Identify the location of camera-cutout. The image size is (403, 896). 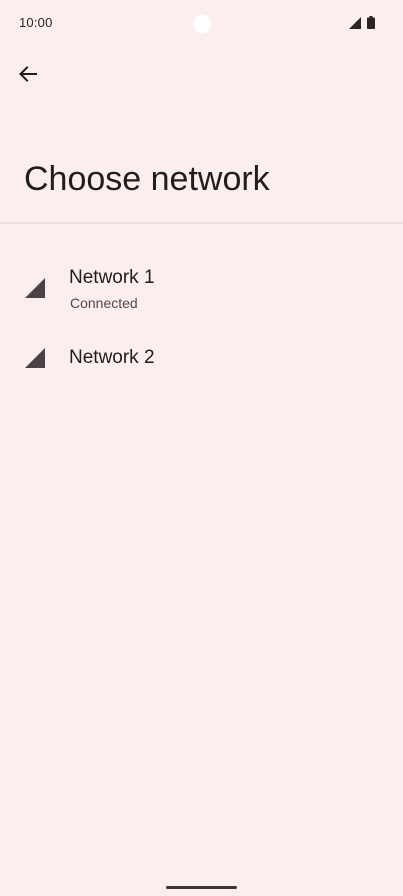
(202, 24).